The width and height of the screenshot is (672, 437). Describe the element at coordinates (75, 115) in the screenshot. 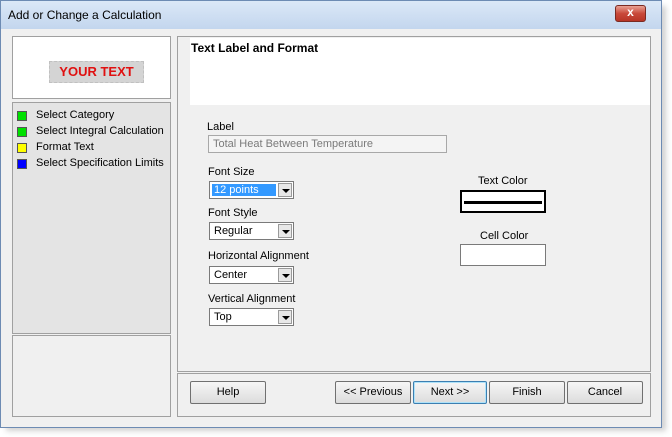

I see `step-label: Select Category` at that location.